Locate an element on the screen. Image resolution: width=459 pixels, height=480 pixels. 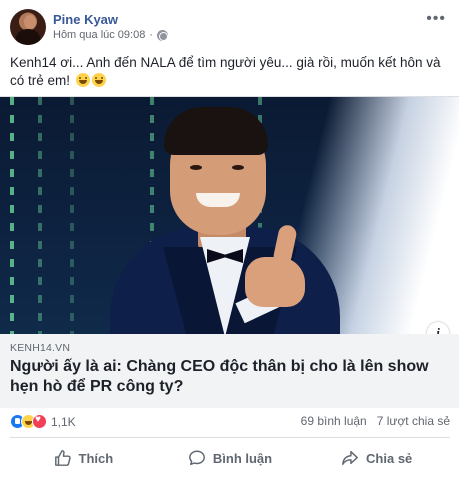
link-domain: KENH14.VN is located at coordinates (40, 348).